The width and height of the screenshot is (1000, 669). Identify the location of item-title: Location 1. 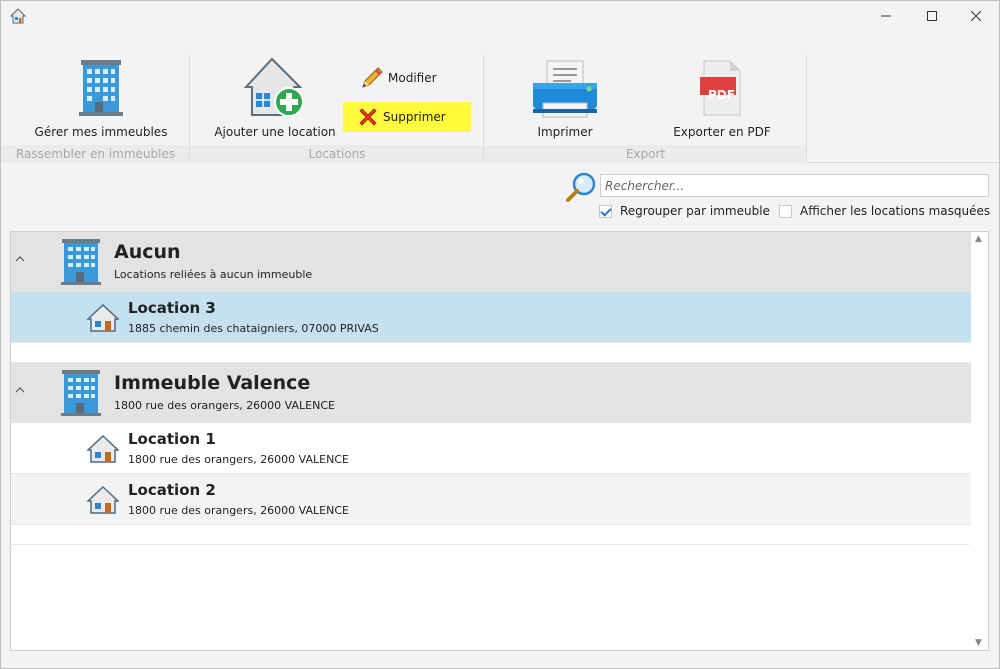
(172, 439).